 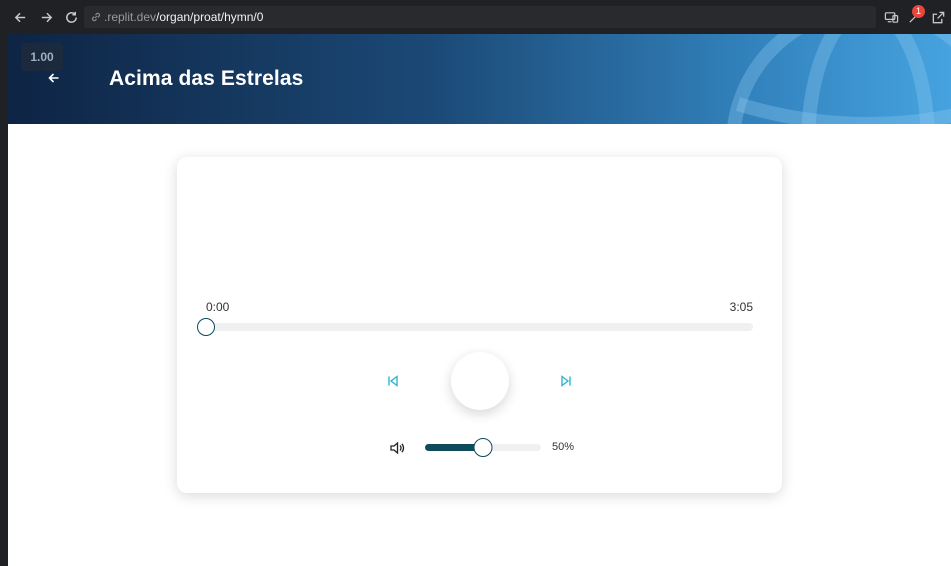 I want to click on browser-back-icon, so click(x=20, y=17).